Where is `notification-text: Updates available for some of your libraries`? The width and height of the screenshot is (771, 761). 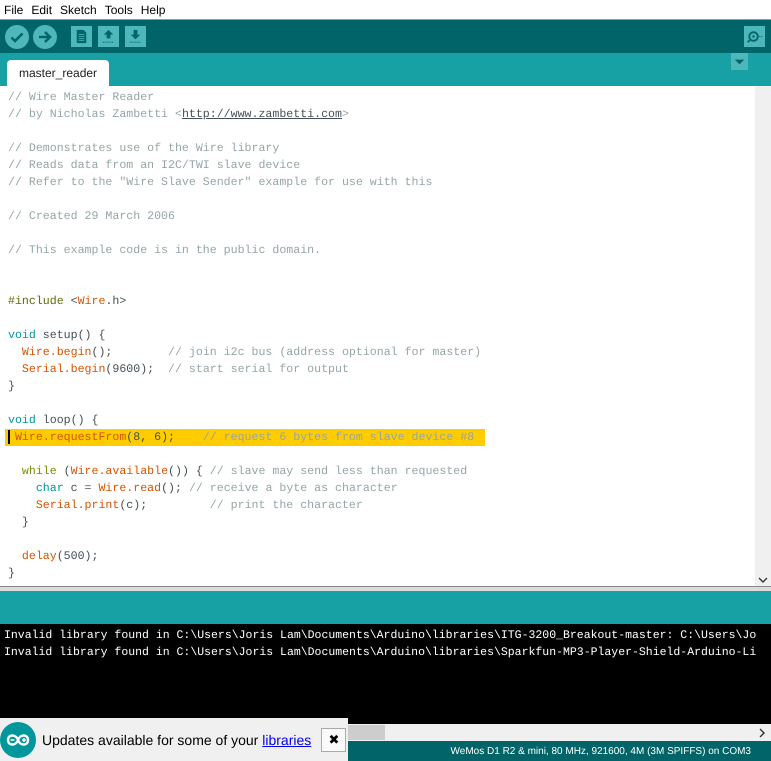
notification-text: Updates available for some of your libraries is located at coordinates (177, 740).